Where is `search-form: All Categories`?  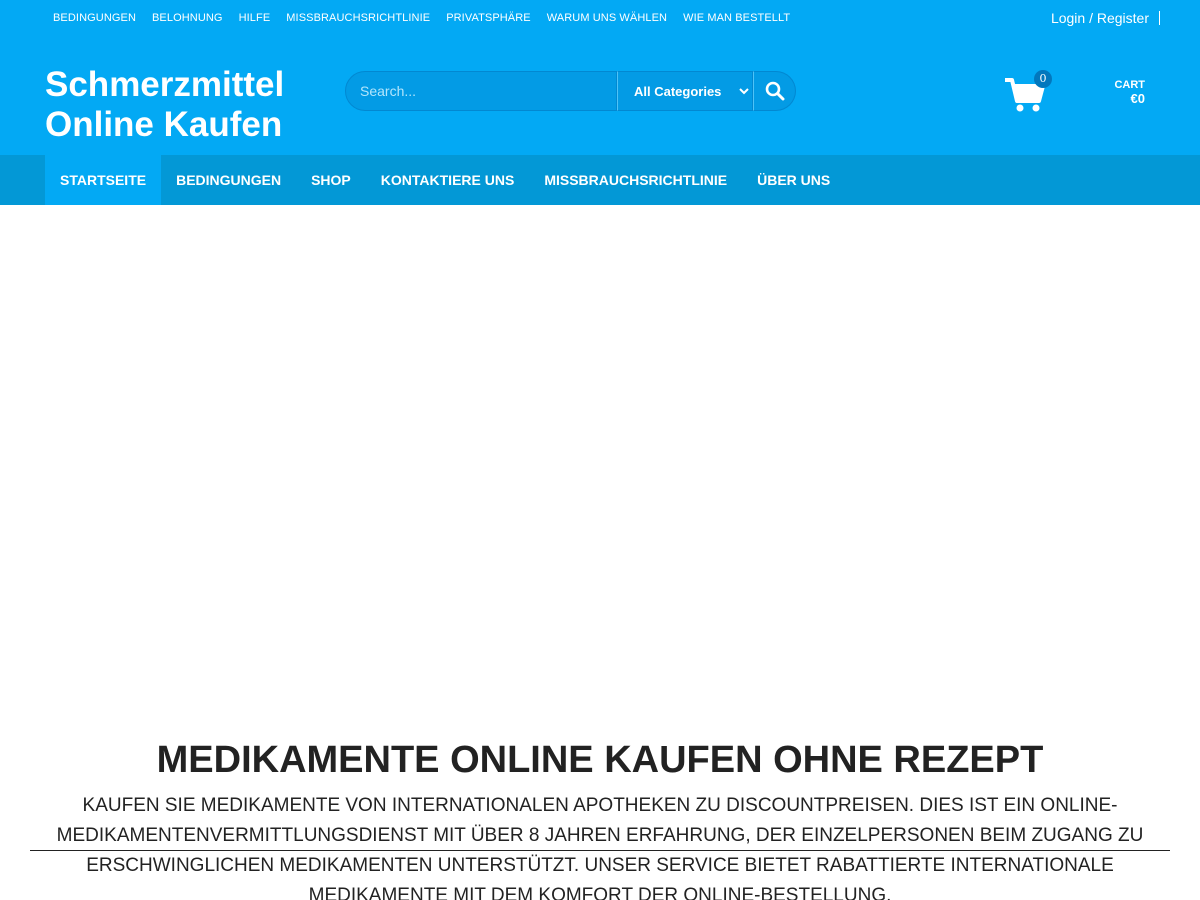
search-form: All Categories is located at coordinates (570, 91).